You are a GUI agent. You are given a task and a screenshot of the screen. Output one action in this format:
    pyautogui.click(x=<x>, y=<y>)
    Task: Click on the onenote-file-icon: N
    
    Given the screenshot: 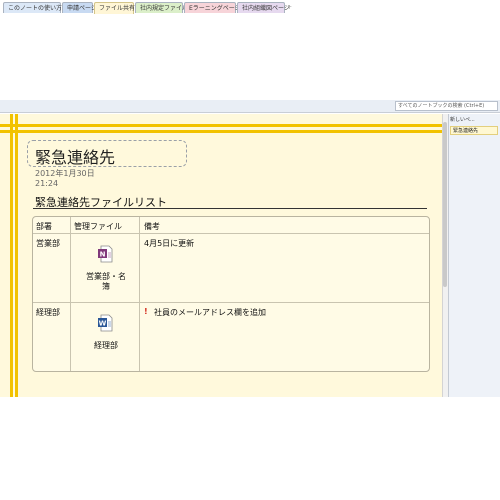 What is the action you would take?
    pyautogui.click(x=105, y=254)
    